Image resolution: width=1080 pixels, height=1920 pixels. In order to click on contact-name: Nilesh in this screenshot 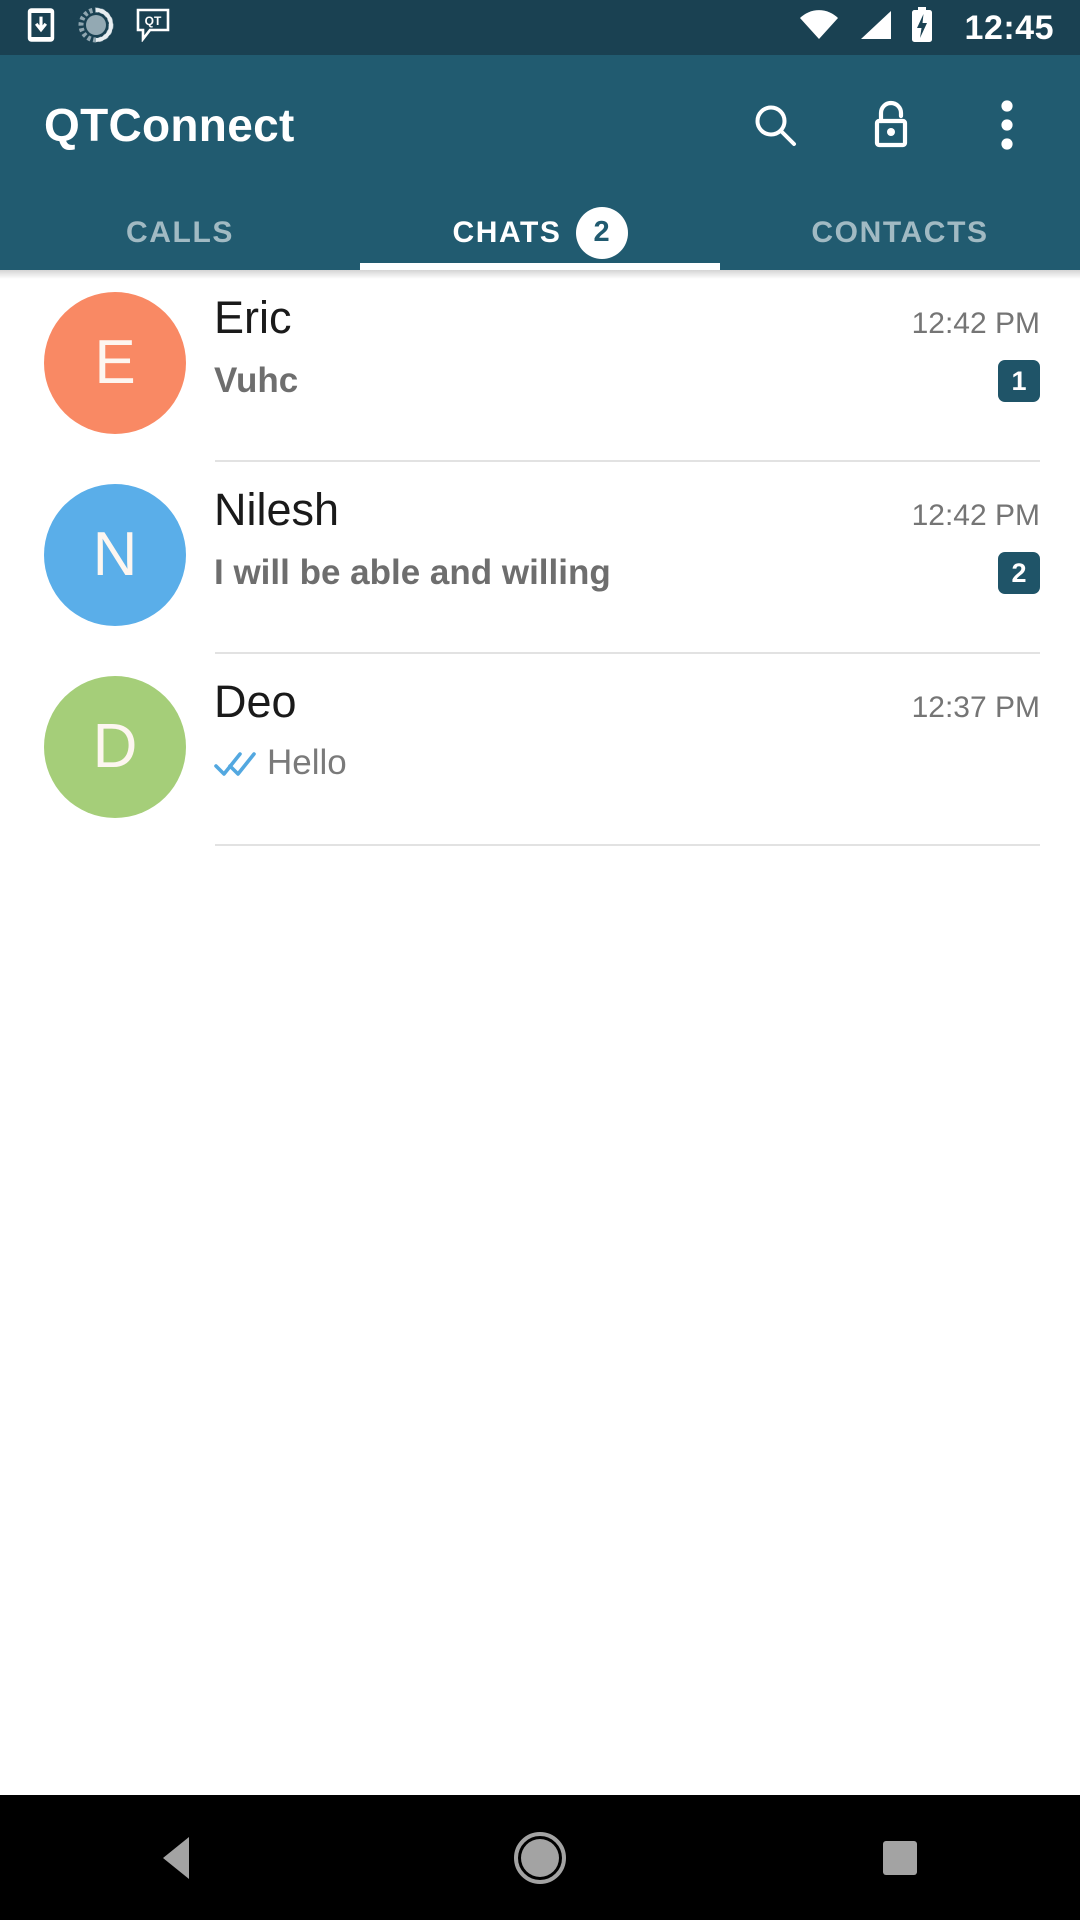, I will do `click(277, 510)`.